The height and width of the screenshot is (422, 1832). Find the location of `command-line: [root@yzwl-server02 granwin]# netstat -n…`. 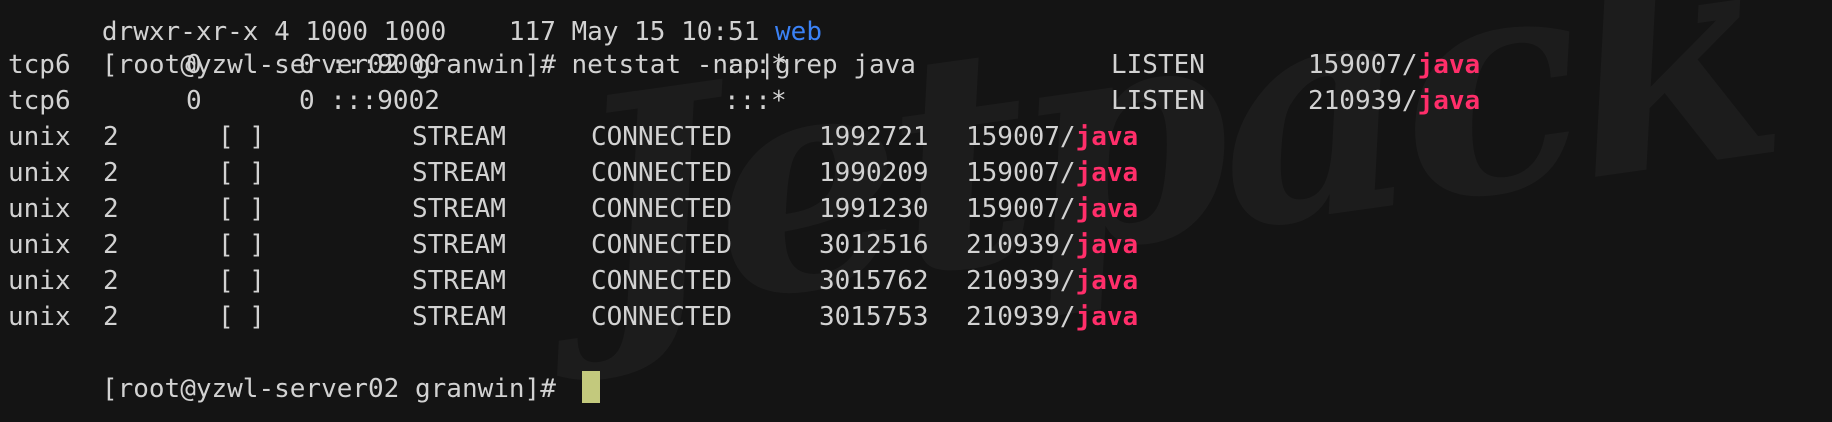

command-line: [root@yzwl-server02 granwin]# netstat -n… is located at coordinates (462, 45).